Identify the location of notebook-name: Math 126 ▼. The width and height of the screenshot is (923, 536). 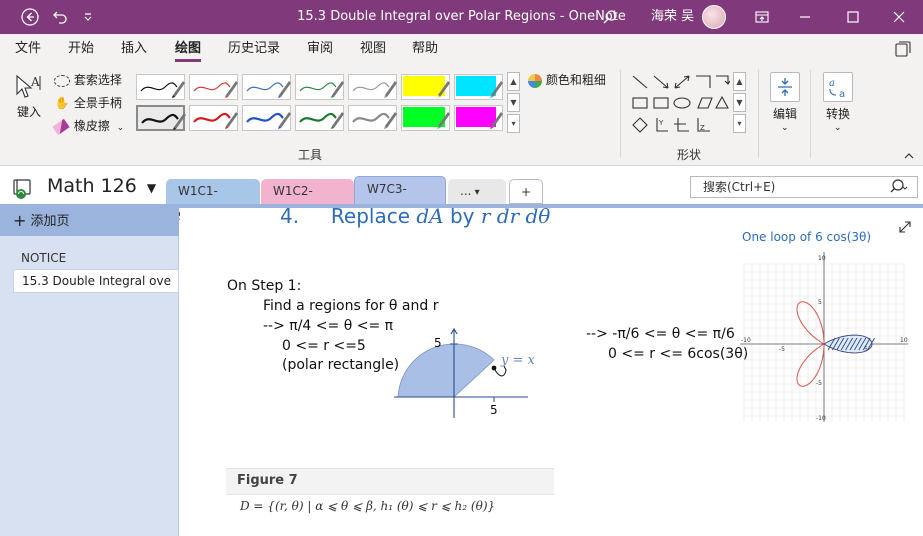
(101, 186).